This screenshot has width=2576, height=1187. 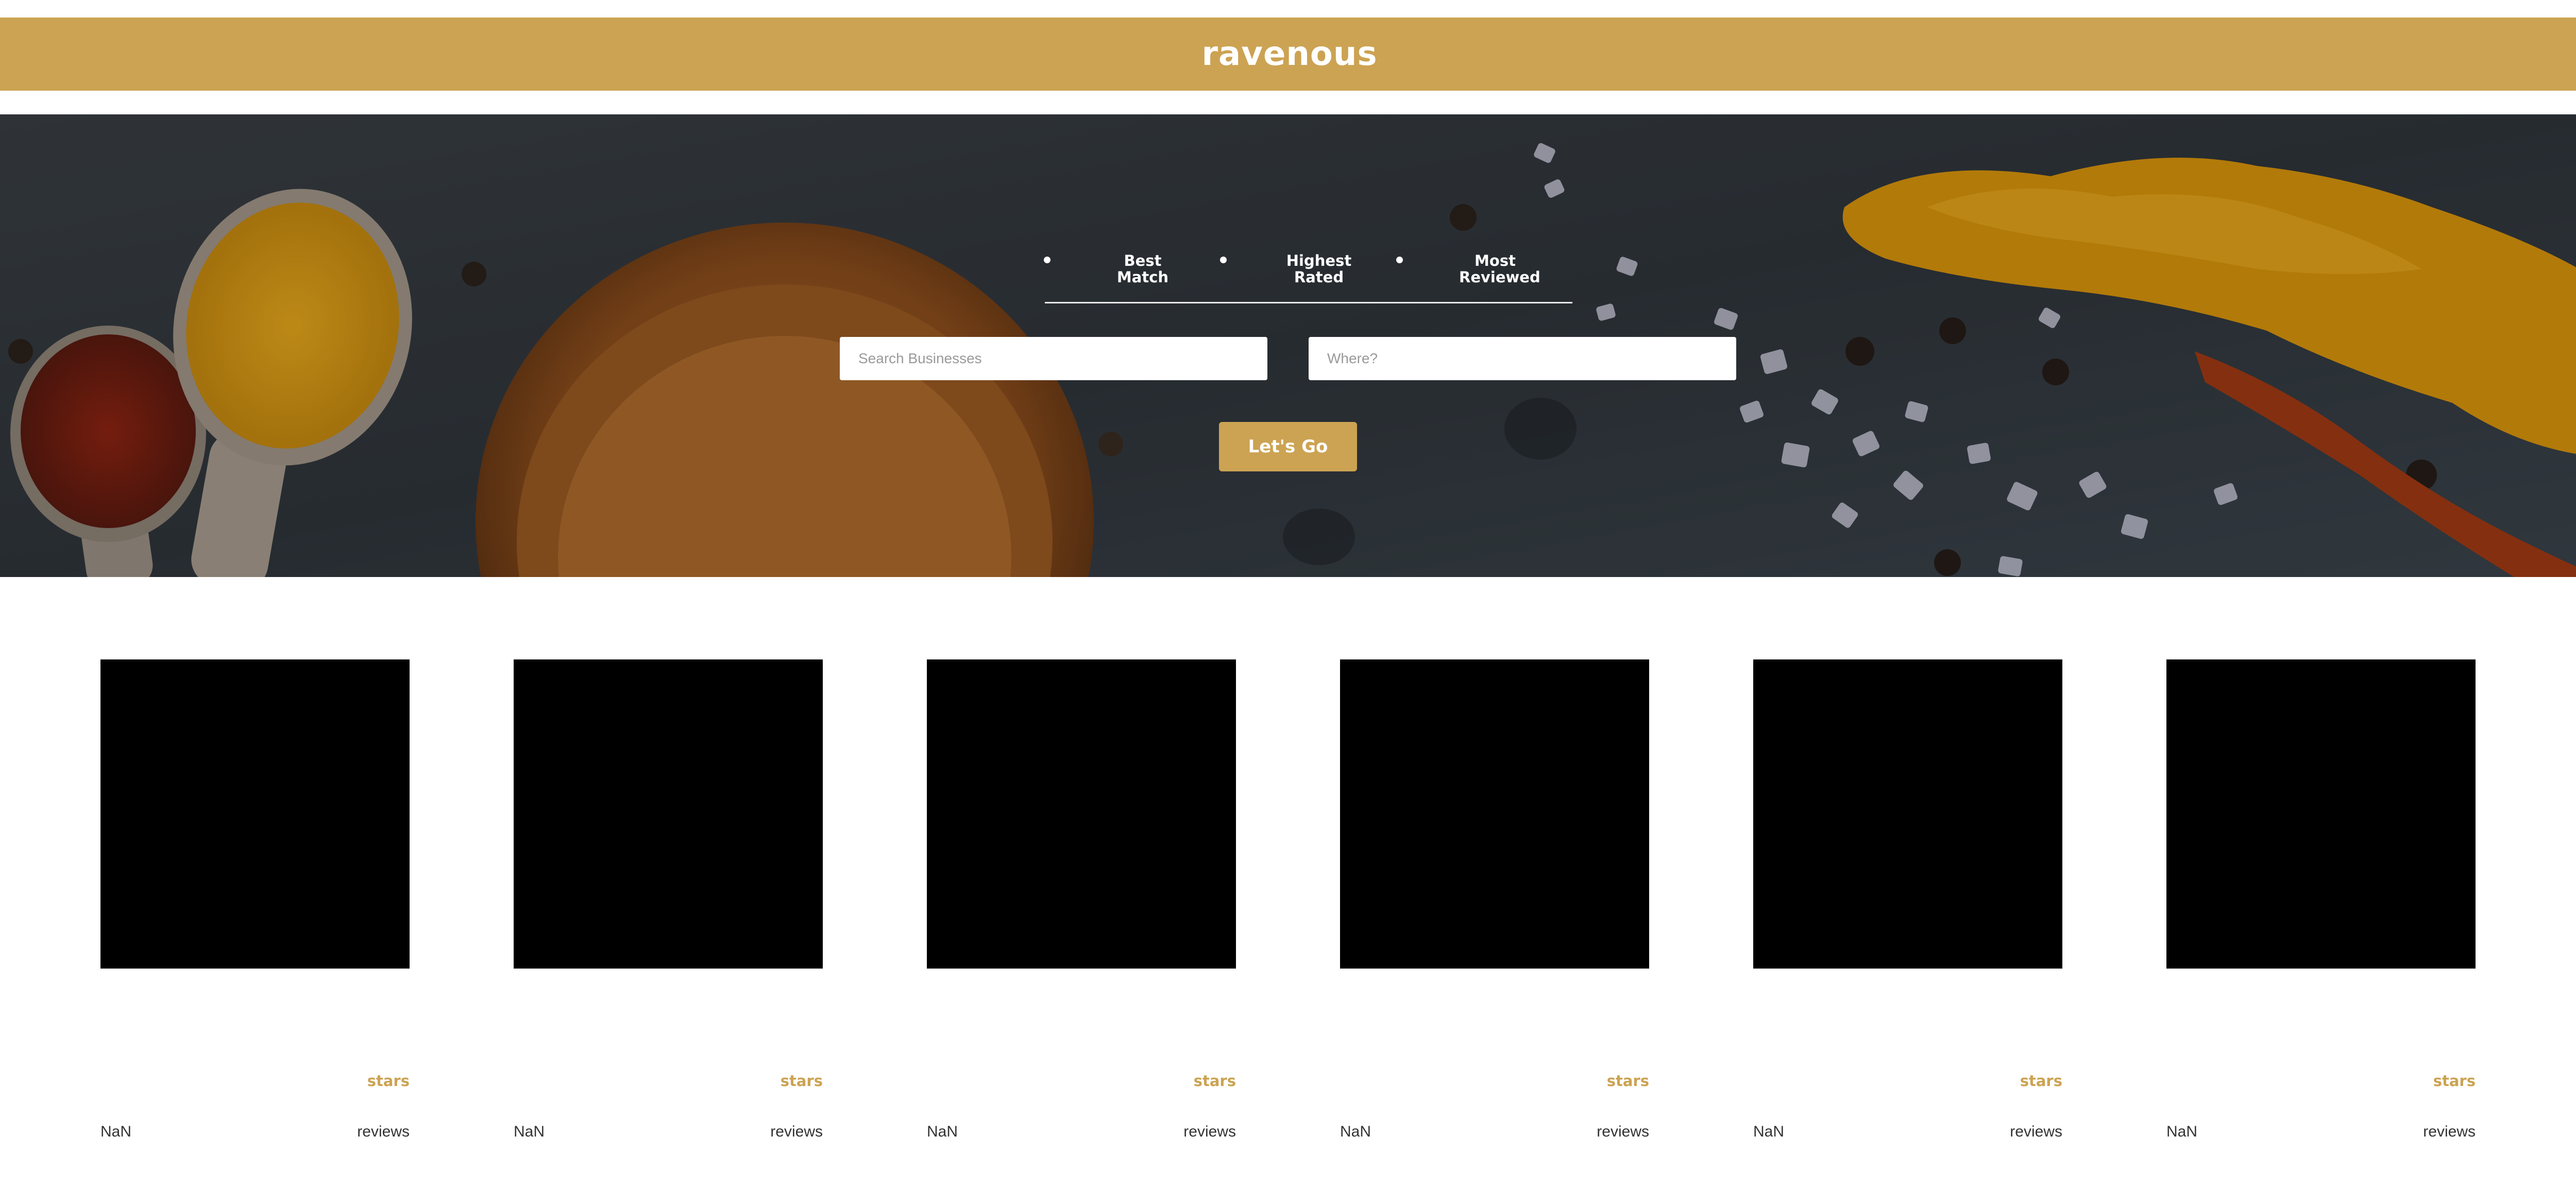 What do you see at coordinates (1499, 269) in the screenshot?
I see `sort-option-label: Most Reviewed` at bounding box center [1499, 269].